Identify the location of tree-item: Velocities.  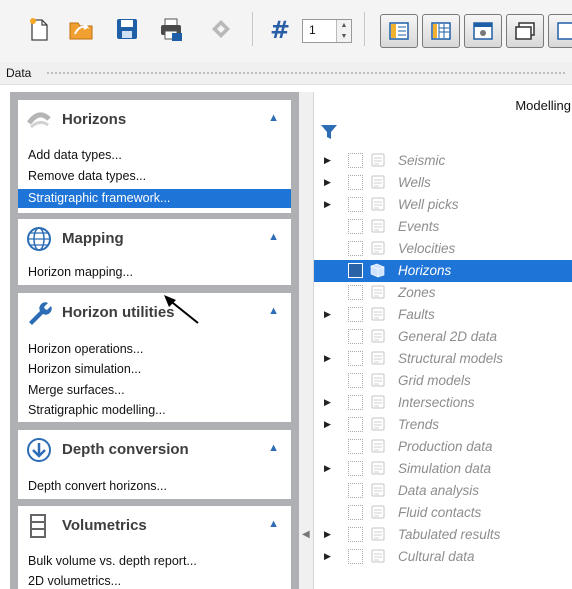
(443, 249).